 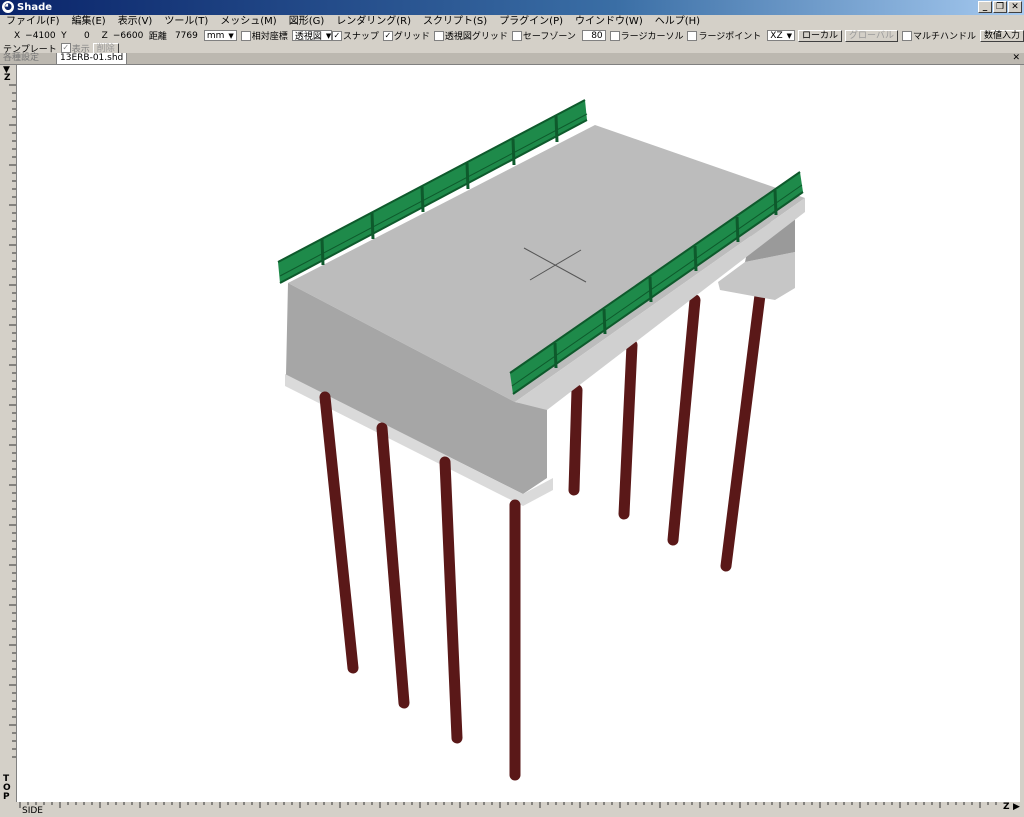 I want to click on grid-label: グリッド, so click(x=411, y=37).